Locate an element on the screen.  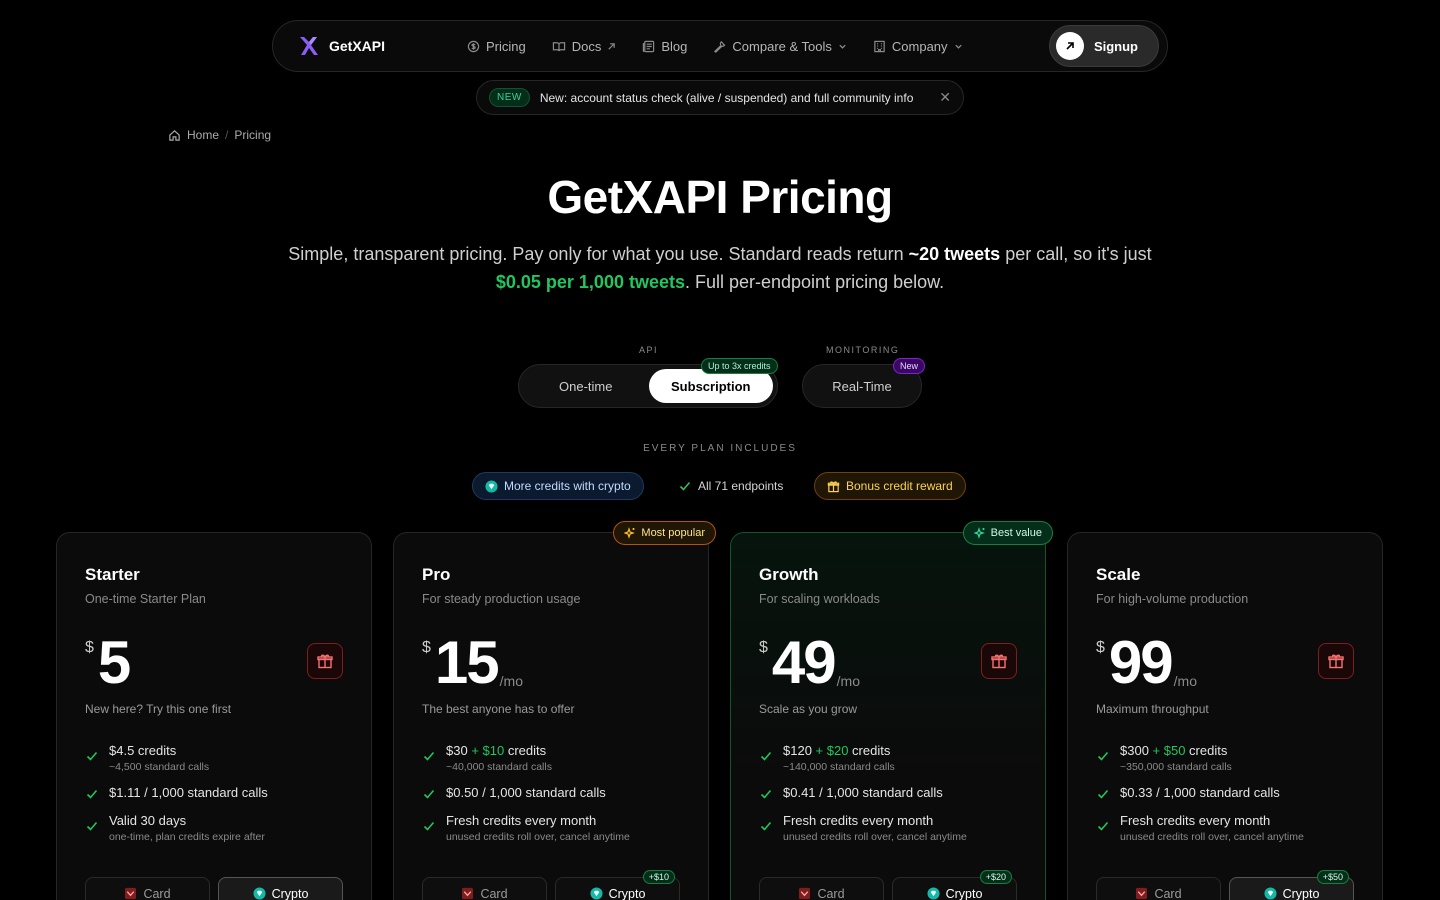
plan-price: $ 49 /mo is located at coordinates (809, 663).